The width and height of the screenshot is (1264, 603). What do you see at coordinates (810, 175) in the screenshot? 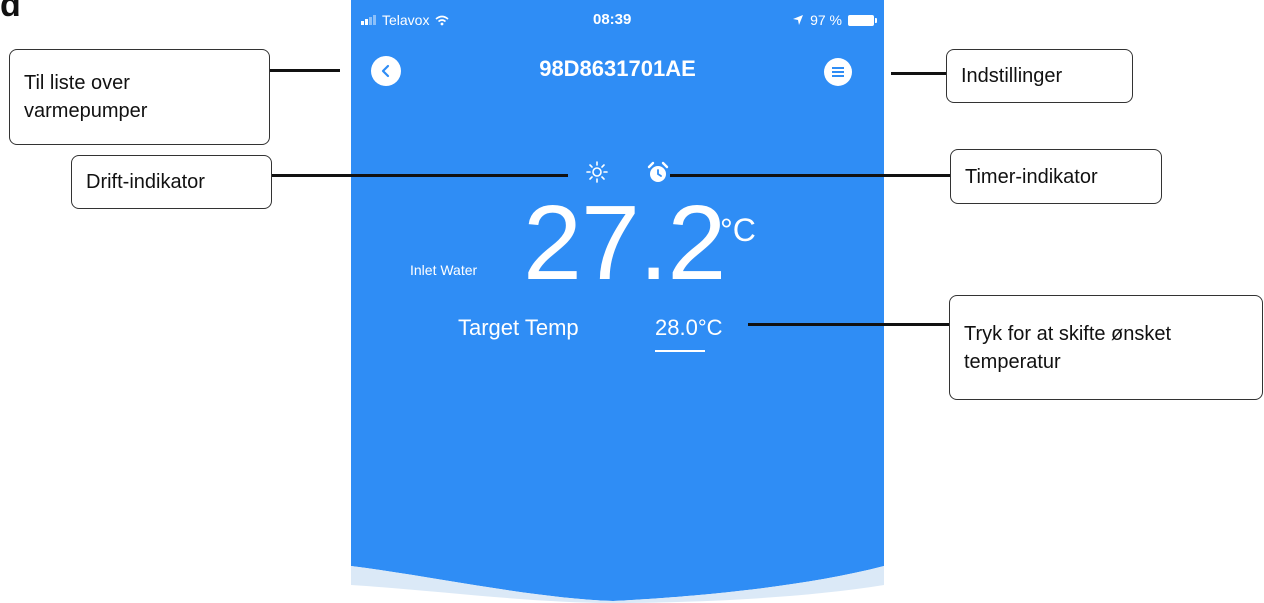
I see `callout-timer-line` at bounding box center [810, 175].